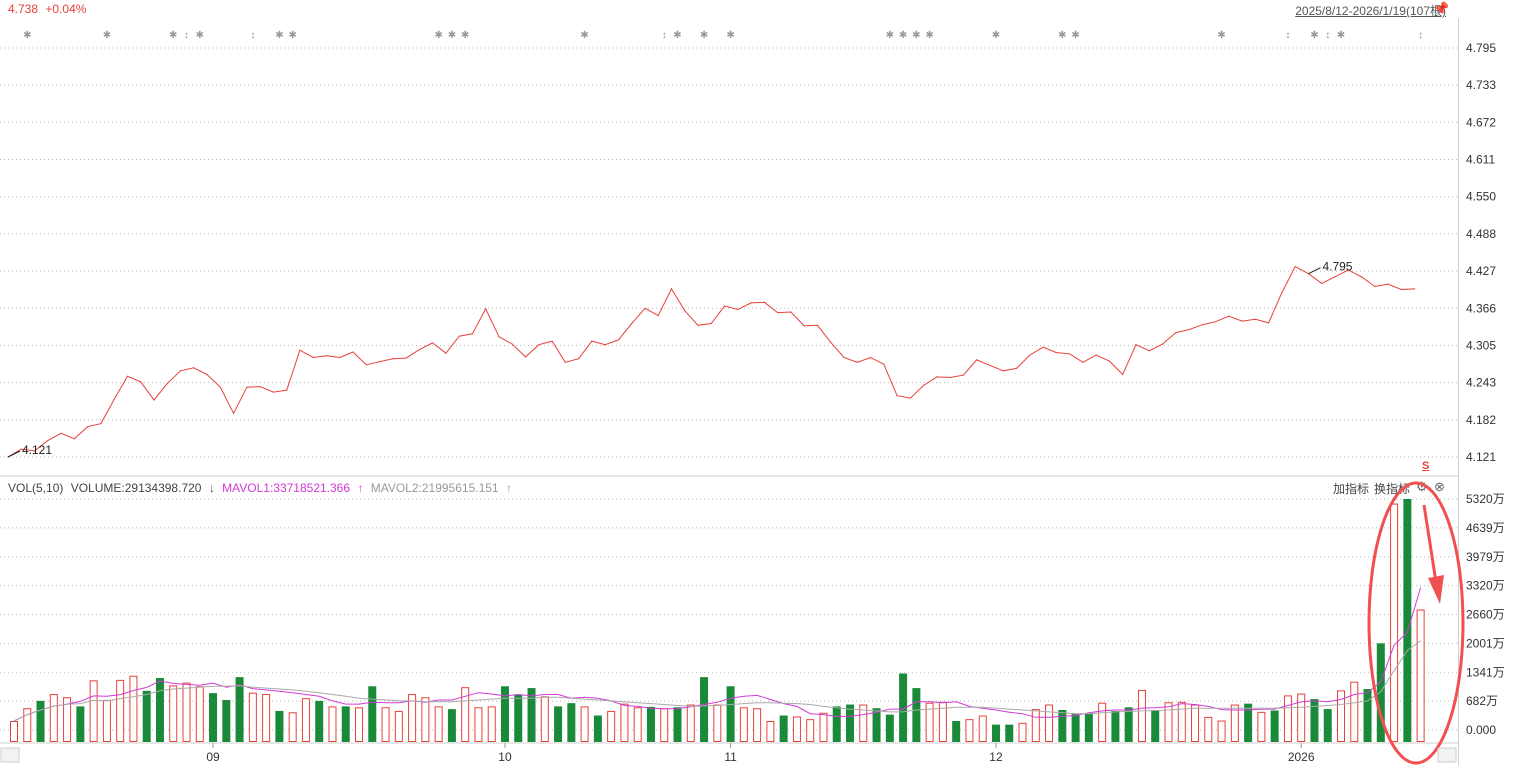 This screenshot has width=1528, height=765. I want to click on volume-tick-label: 5320万, so click(1485, 499).